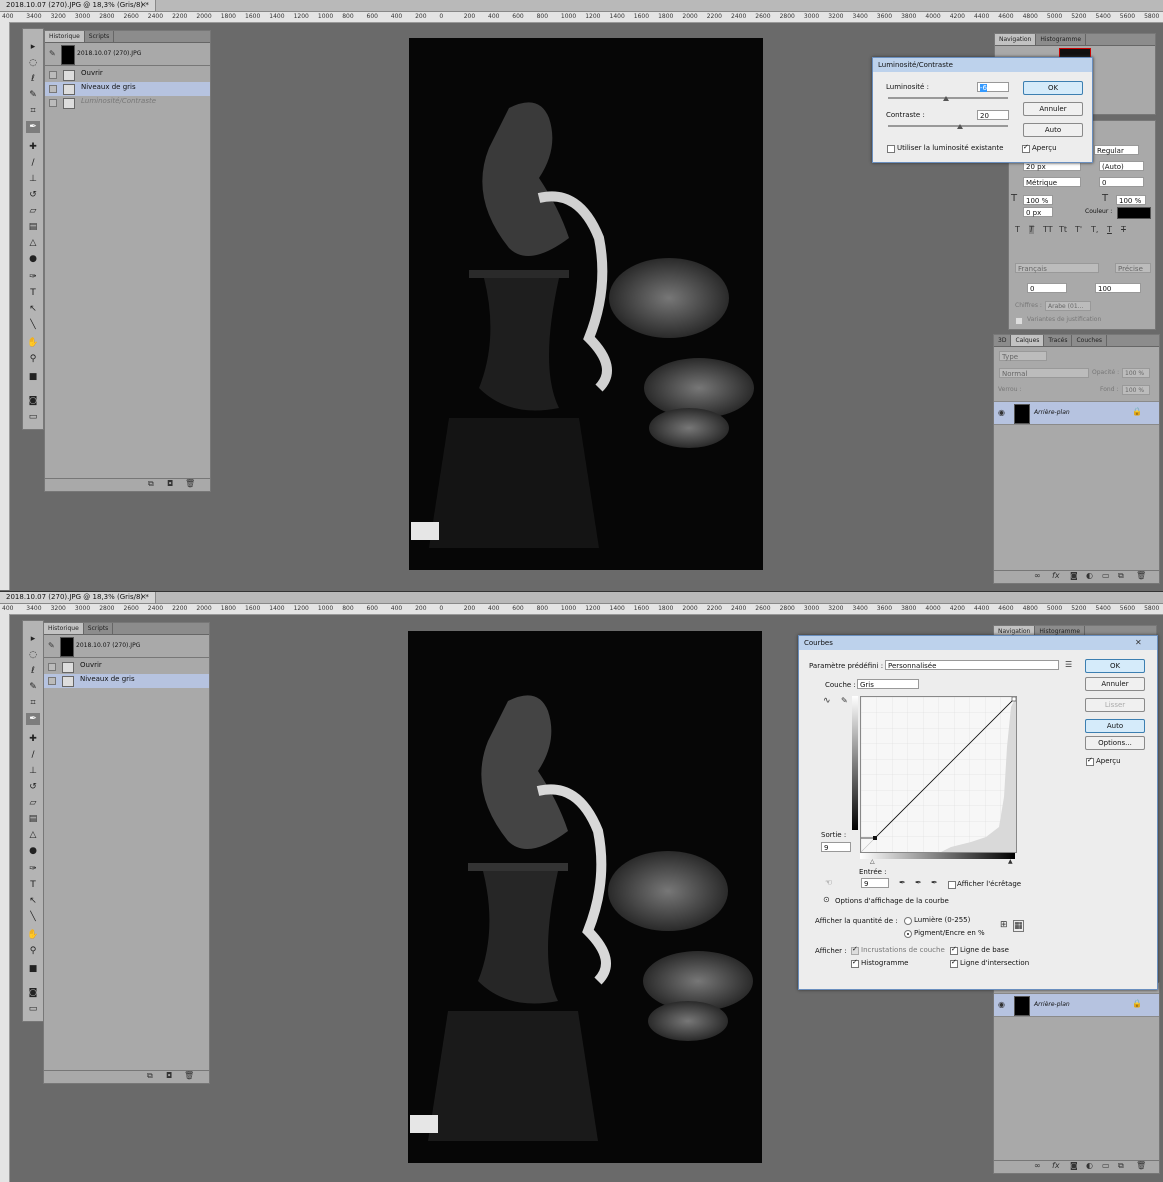  I want to click on crop-tool-icon: ⌗, so click(33, 111).